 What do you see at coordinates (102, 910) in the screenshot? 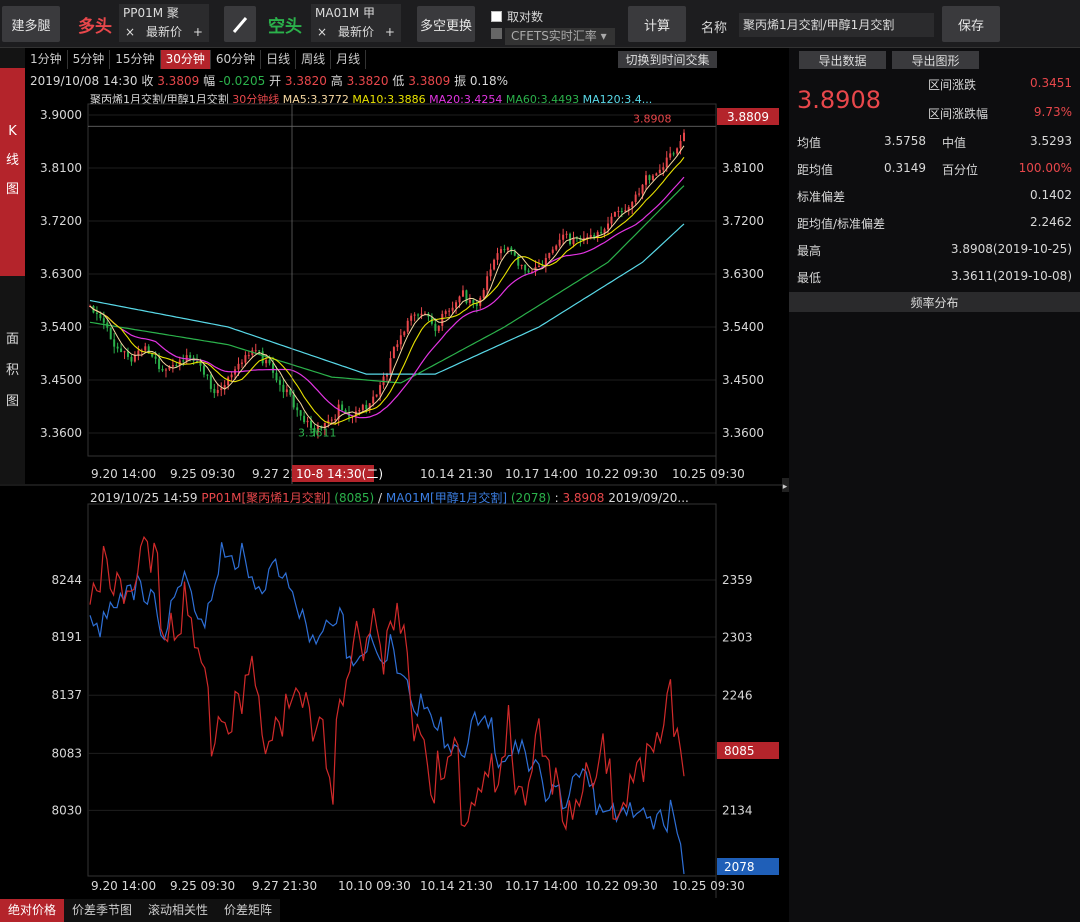
I see `bottom-tab-1: 价差季节图` at bounding box center [102, 910].